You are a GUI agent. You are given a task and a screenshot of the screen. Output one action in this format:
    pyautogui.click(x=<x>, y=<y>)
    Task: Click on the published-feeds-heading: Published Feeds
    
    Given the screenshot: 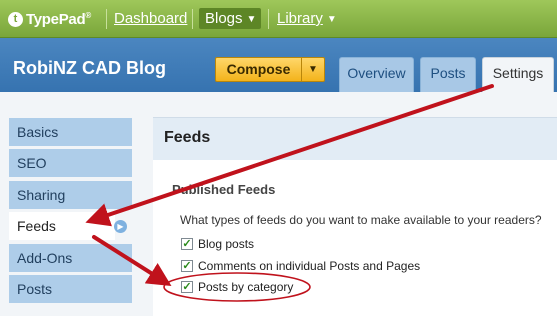 What is the action you would take?
    pyautogui.click(x=224, y=189)
    